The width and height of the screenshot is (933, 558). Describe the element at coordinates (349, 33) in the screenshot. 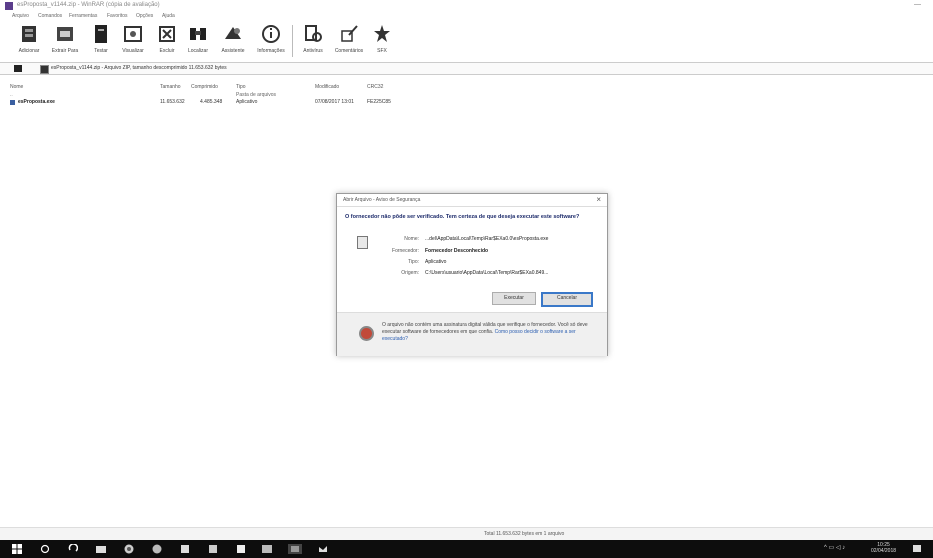

I see `comment-icon` at that location.